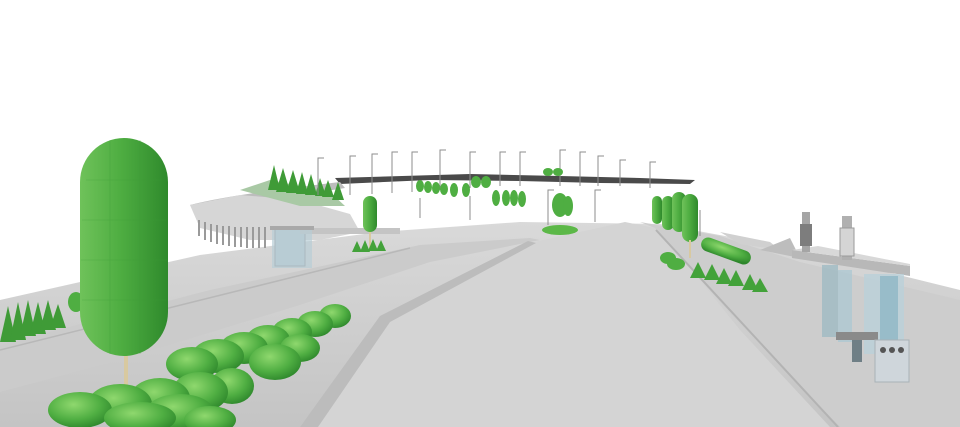  Describe the element at coordinates (292, 247) in the screenshot. I see `left-shelter` at that location.